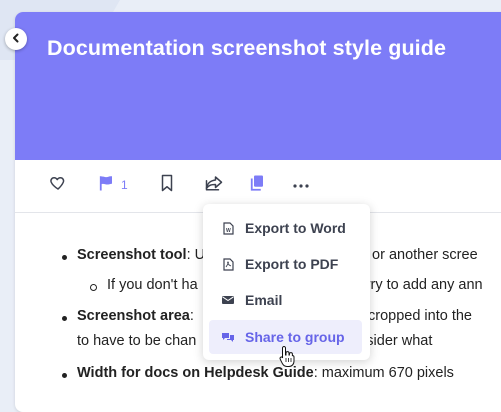 The image size is (501, 412). What do you see at coordinates (152, 285) in the screenshot?
I see `item-text: If you don't ha` at bounding box center [152, 285].